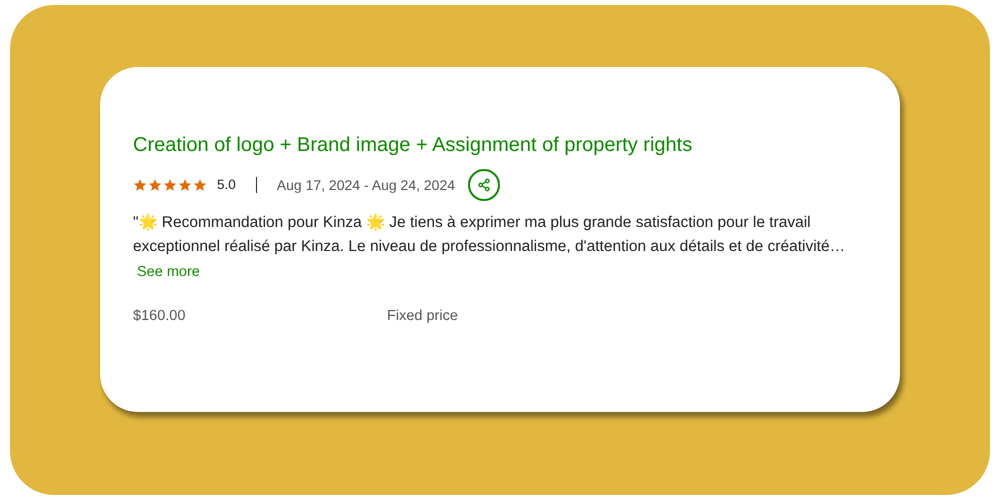 This screenshot has height=500, width=1000. What do you see at coordinates (412, 144) in the screenshot?
I see `review-title: Creation of logo + Brand image + Assignment of property rights` at bounding box center [412, 144].